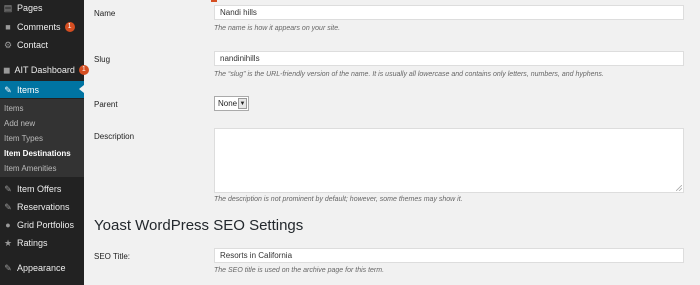 The width and height of the screenshot is (700, 285). I want to click on sidebar-item-ratings: ★ Ratings, so click(42, 243).